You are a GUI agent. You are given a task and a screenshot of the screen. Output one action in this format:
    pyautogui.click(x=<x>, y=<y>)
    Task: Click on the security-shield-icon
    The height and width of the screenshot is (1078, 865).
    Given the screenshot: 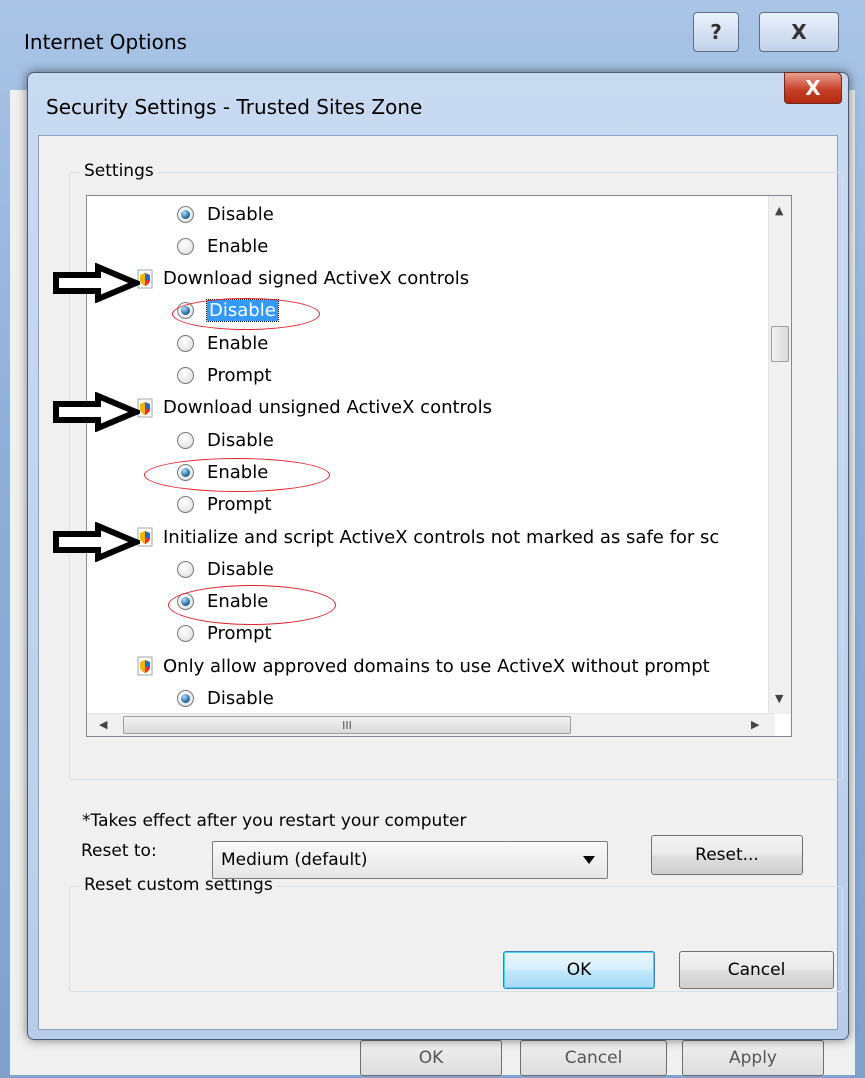 What is the action you would take?
    pyautogui.click(x=145, y=666)
    